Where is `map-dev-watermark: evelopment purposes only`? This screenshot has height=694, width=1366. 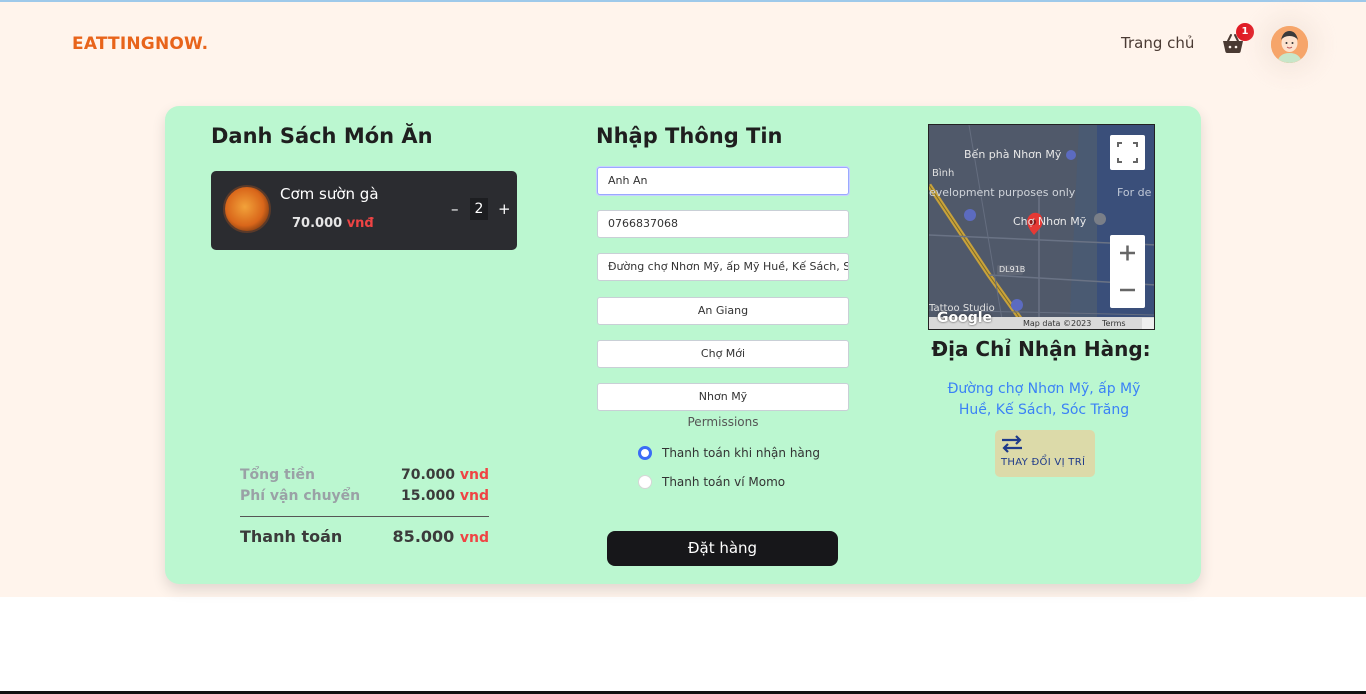
map-dev-watermark: evelopment purposes only is located at coordinates (1002, 192).